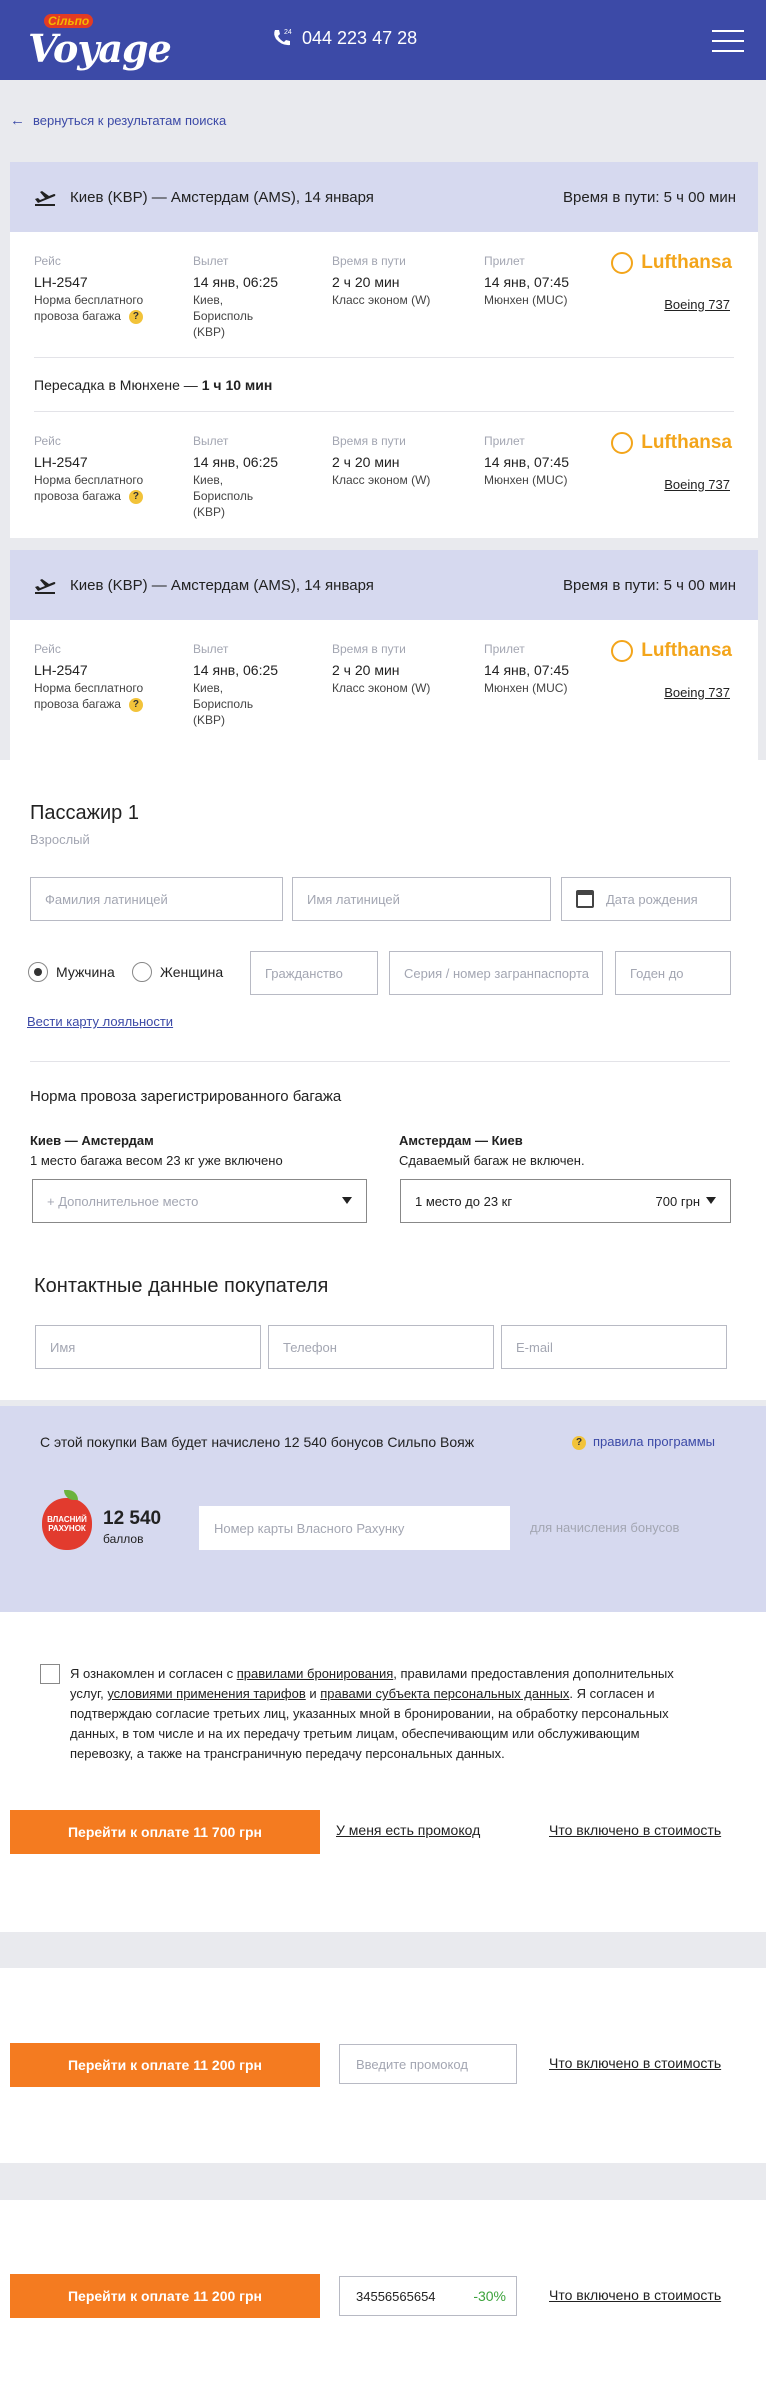  What do you see at coordinates (61, 670) in the screenshot?
I see `flight-number: LH-2547` at bounding box center [61, 670].